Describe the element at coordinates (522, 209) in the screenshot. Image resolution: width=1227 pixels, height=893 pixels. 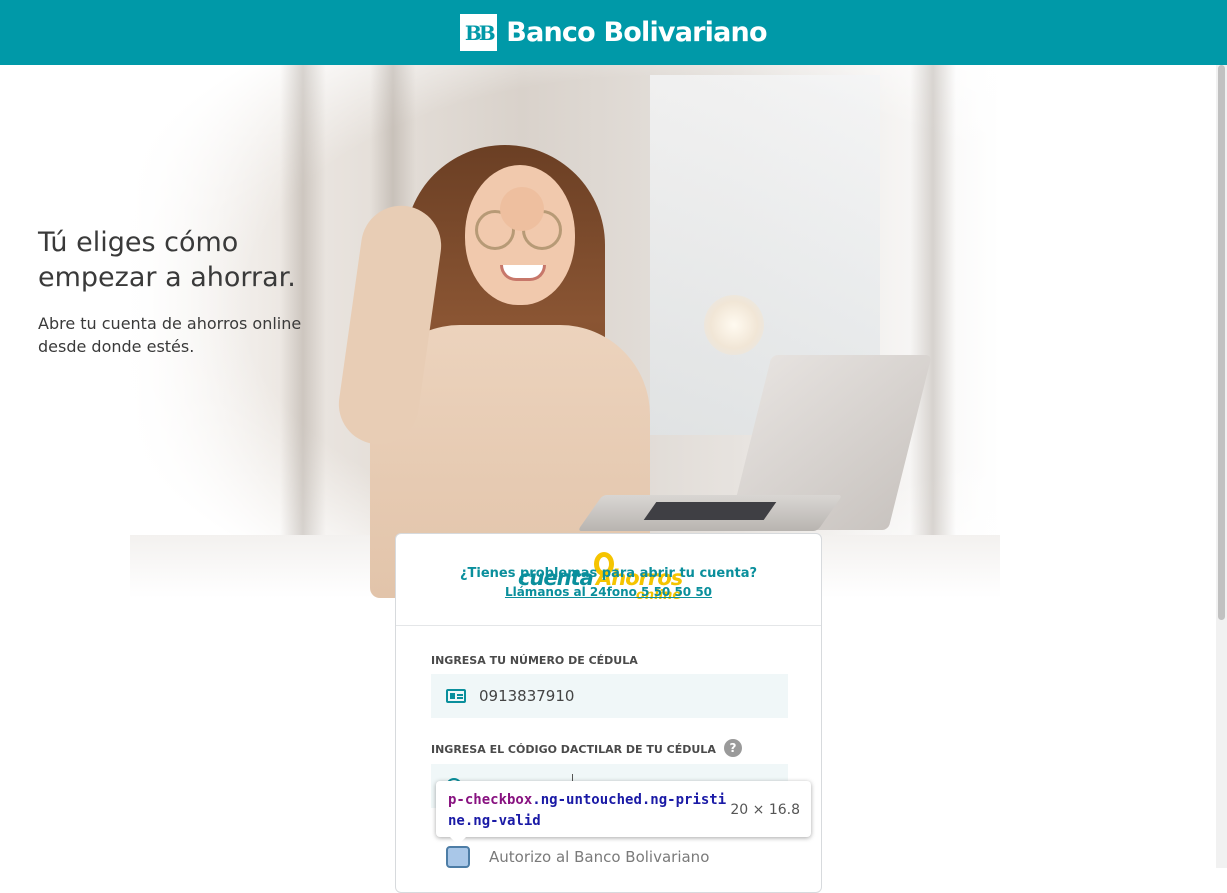
I see `hand` at that location.